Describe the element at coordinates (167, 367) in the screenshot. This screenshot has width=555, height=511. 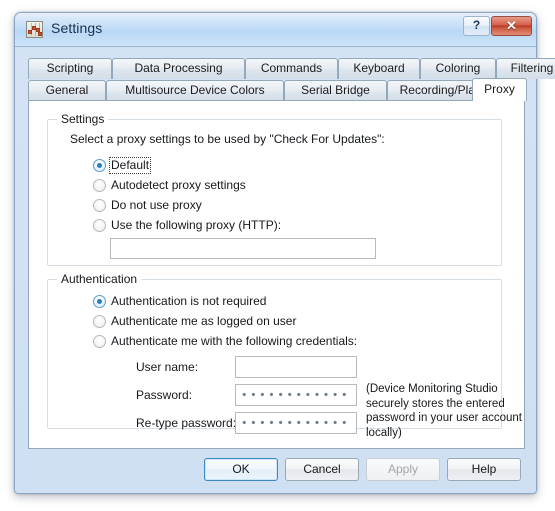
I see `username-label: User name:` at that location.